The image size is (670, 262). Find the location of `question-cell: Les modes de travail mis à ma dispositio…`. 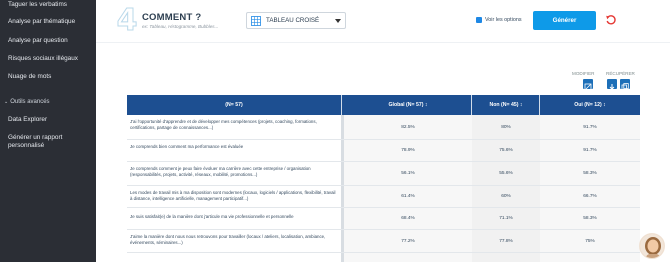

question-cell: Les modes de travail mis à ma dispositio… is located at coordinates (234, 196).